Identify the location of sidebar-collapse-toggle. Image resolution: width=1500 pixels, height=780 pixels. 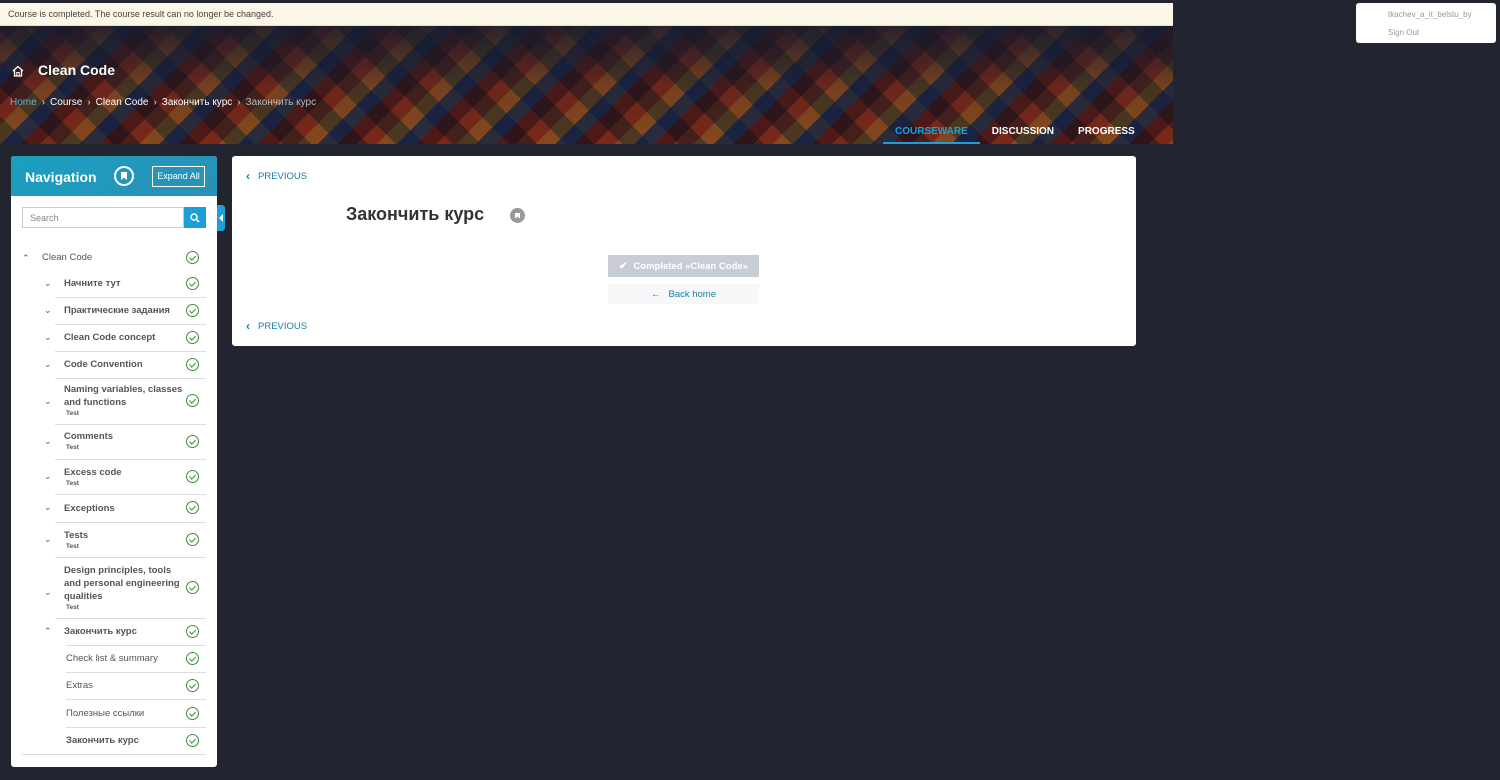
(221, 218).